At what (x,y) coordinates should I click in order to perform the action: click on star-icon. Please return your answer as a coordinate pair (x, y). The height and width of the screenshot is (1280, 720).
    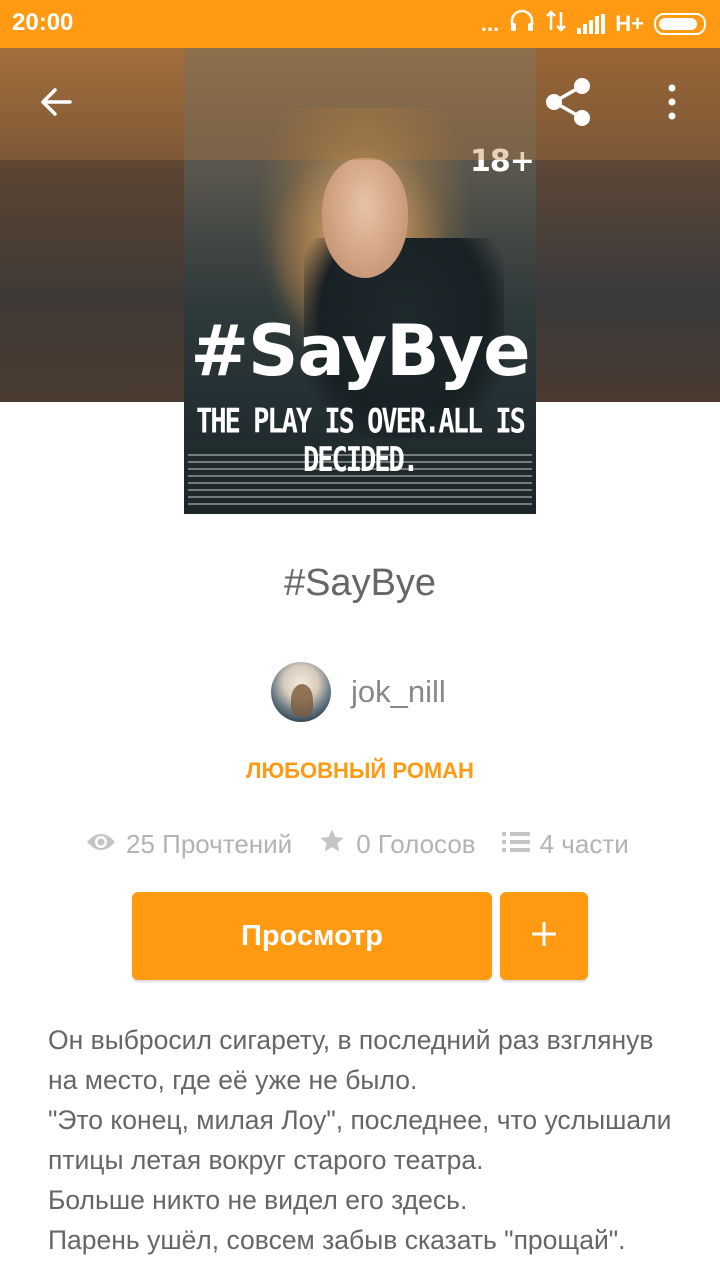
    Looking at the image, I should click on (332, 844).